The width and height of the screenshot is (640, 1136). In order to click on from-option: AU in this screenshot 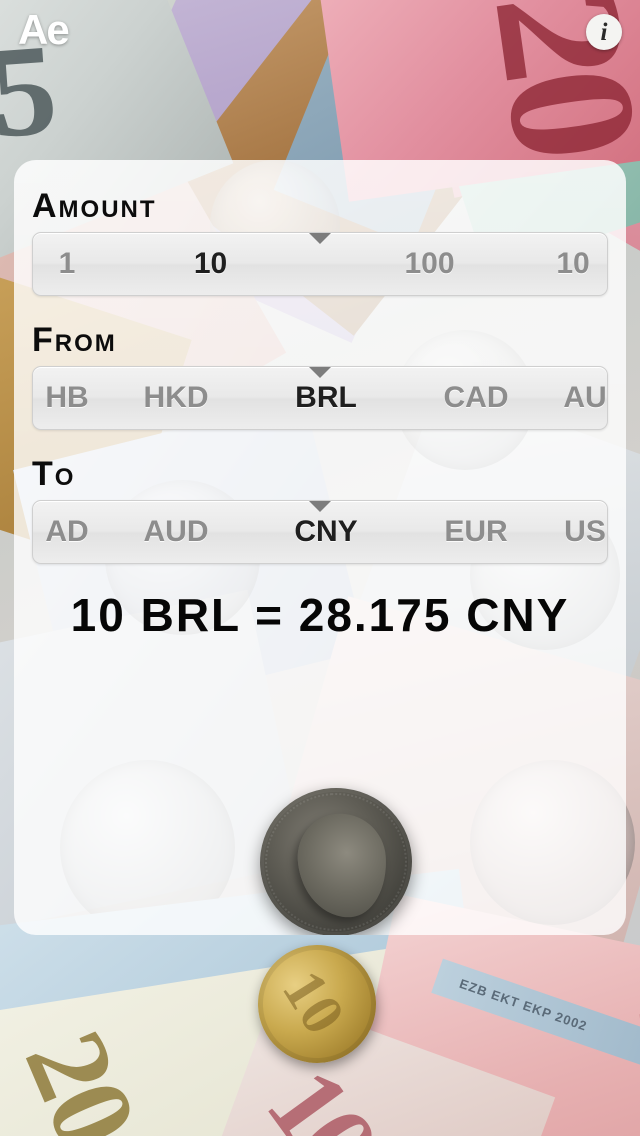, I will do `click(579, 398)`.